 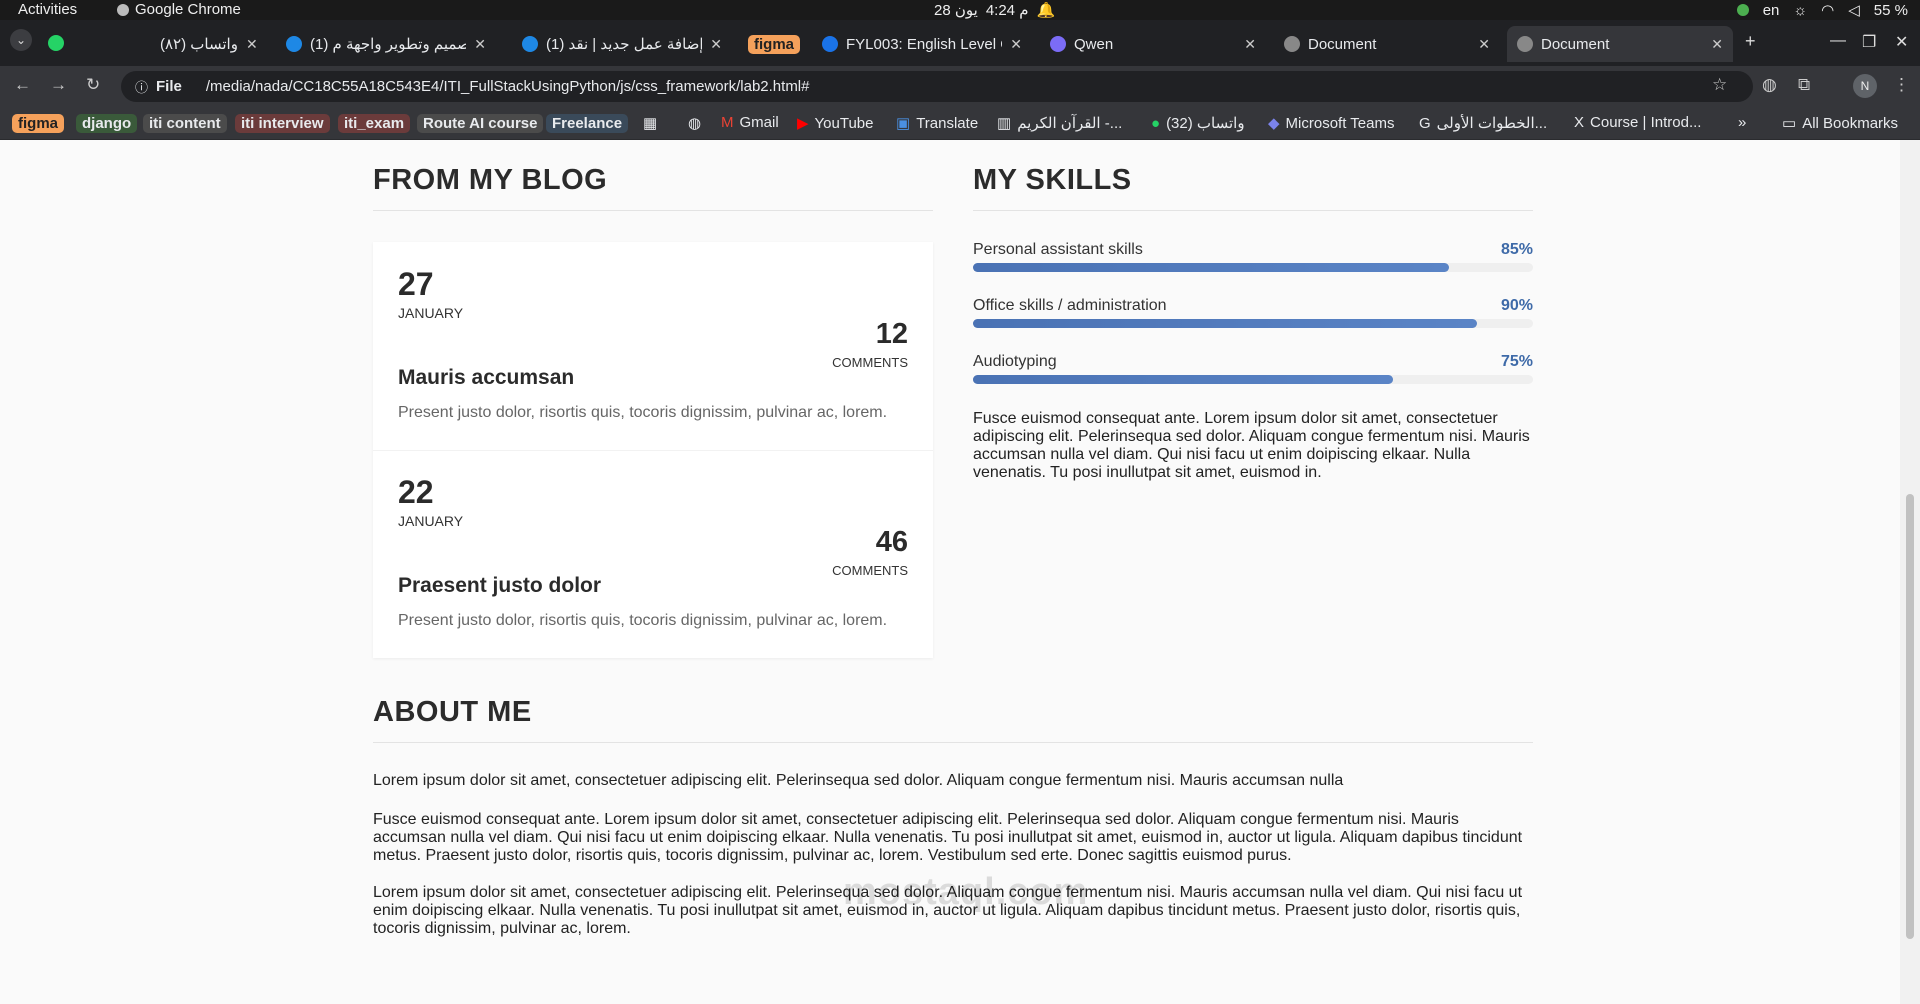 What do you see at coordinates (1742, 122) in the screenshot?
I see `more-bookmarks-icon: »` at bounding box center [1742, 122].